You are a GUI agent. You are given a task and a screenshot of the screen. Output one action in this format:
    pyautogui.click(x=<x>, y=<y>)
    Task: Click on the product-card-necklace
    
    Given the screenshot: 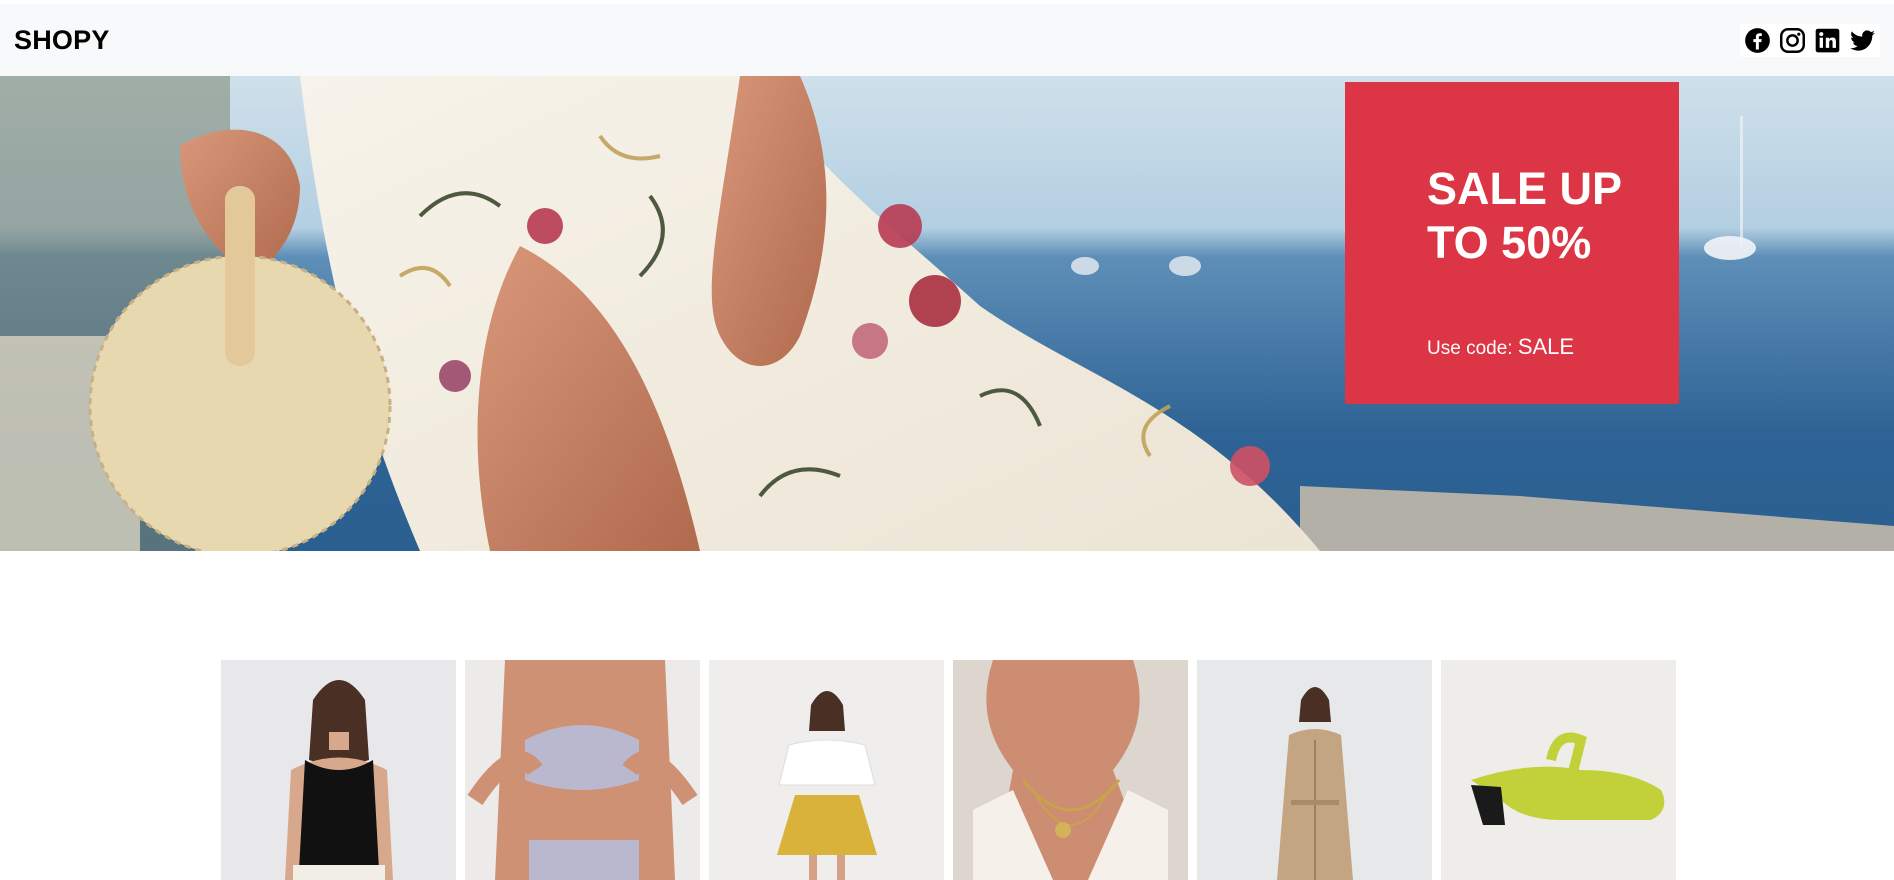 What is the action you would take?
    pyautogui.click(x=1070, y=770)
    